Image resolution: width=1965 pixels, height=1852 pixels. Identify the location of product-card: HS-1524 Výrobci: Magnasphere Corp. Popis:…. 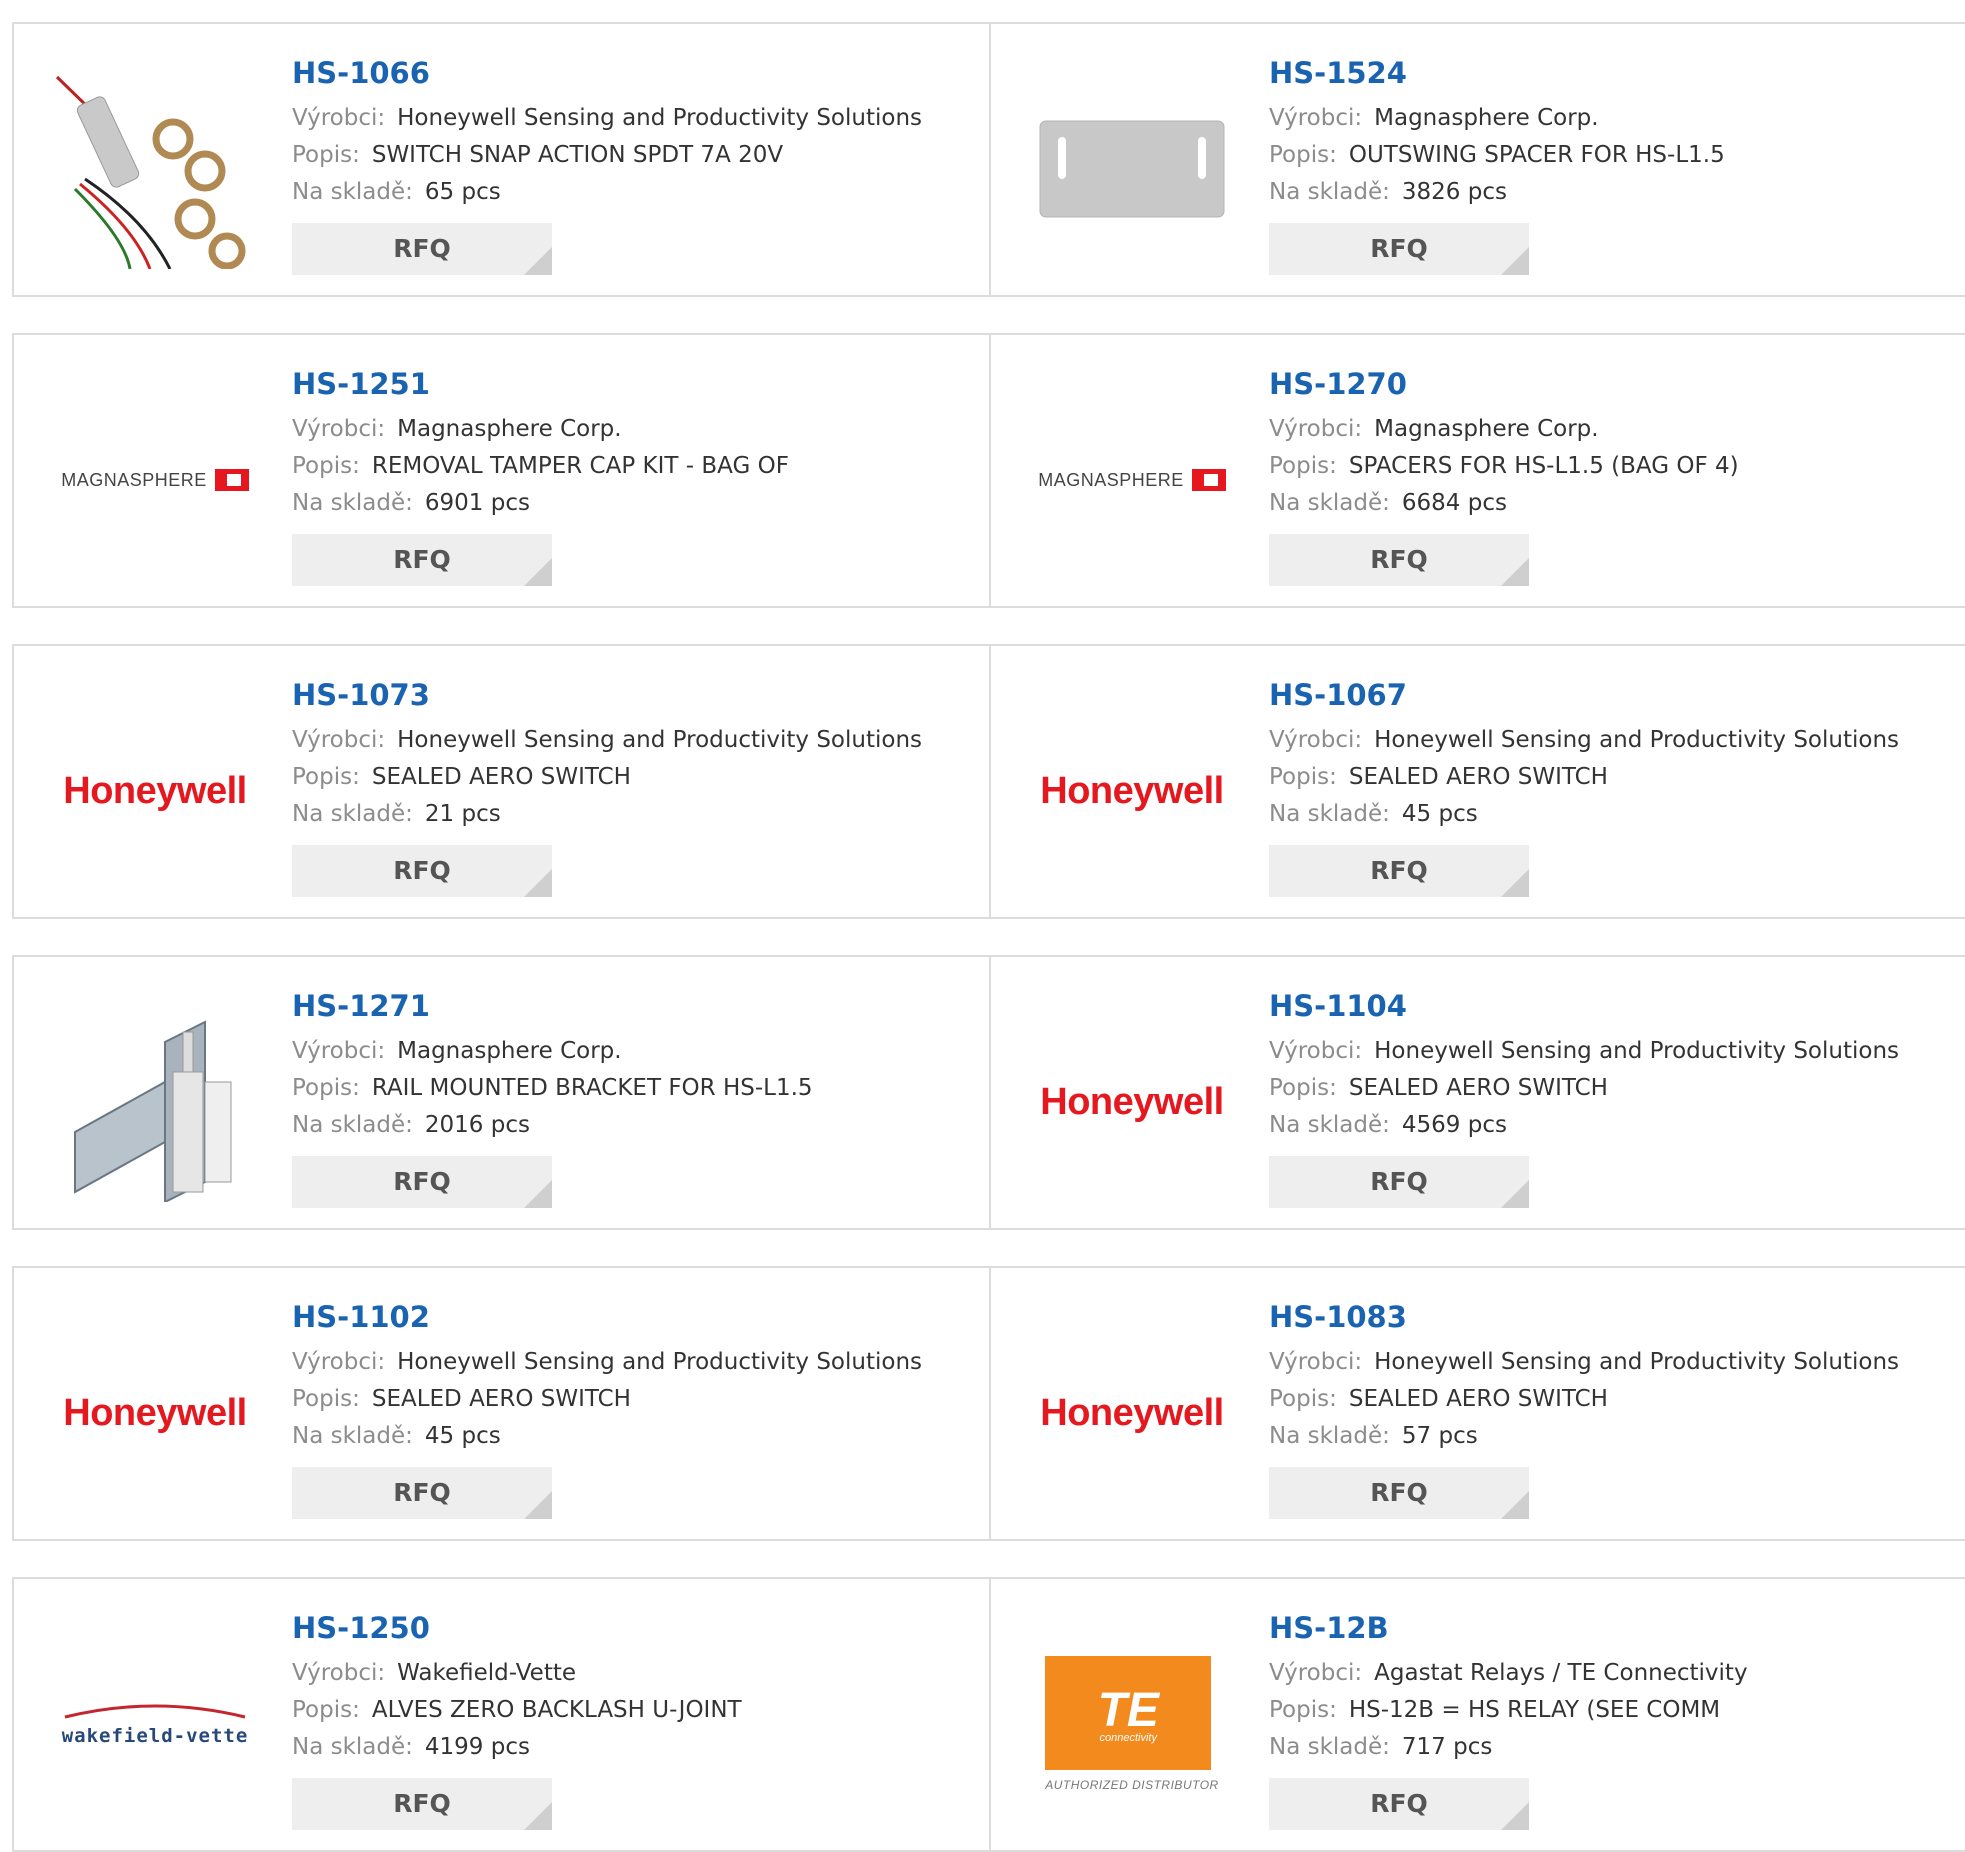
(1478, 159).